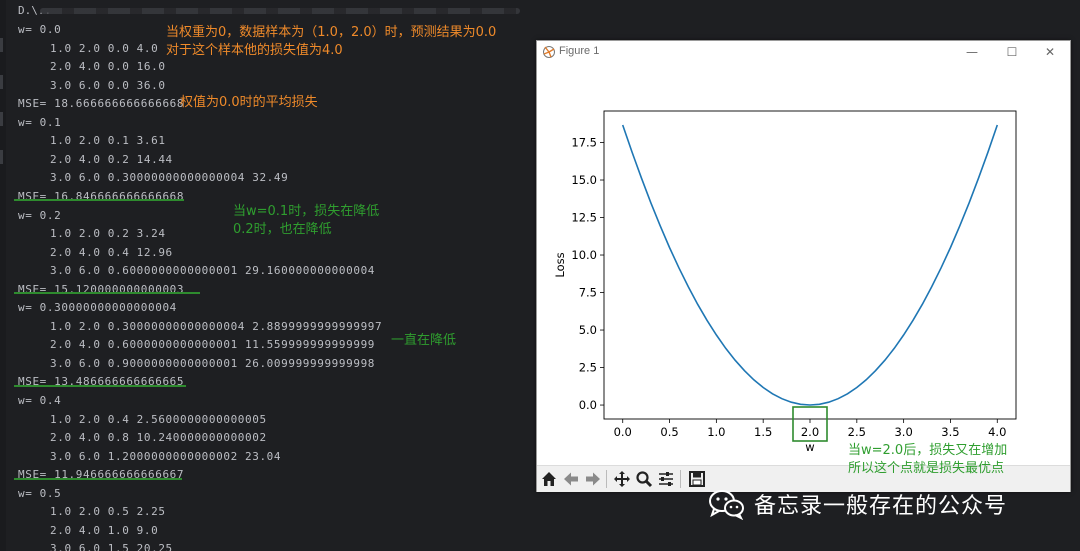 The image size is (1080, 551). Describe the element at coordinates (280, 11) in the screenshot. I see `blurred-command-path` at that location.